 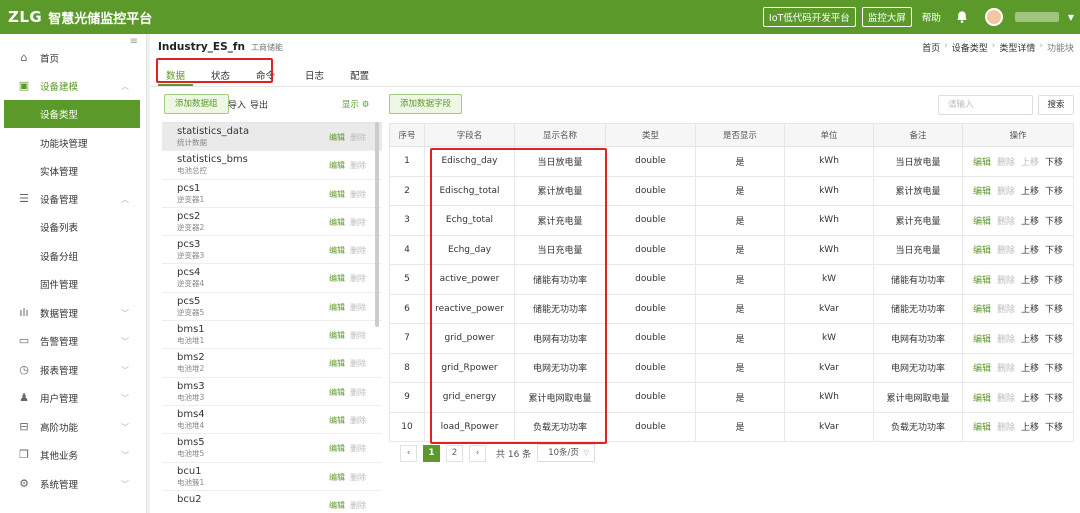 I want to click on breadcrumb-type-detail: 类型详情, so click(x=1017, y=47).